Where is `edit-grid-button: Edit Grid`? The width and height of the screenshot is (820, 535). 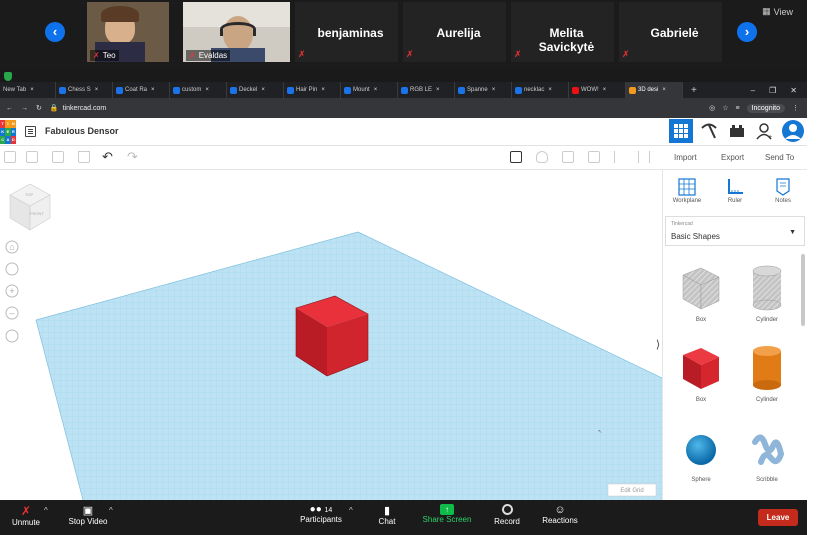 edit-grid-button: Edit Grid is located at coordinates (632, 490).